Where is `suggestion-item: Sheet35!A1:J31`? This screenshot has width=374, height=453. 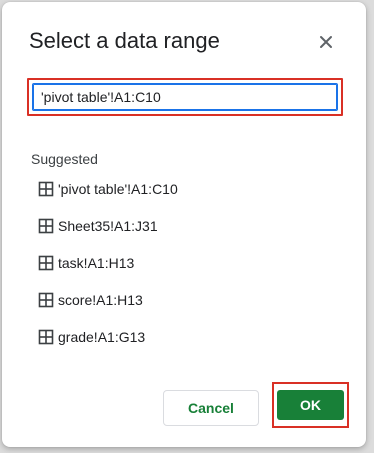 suggestion-item: Sheet35!A1:J31 is located at coordinates (98, 226).